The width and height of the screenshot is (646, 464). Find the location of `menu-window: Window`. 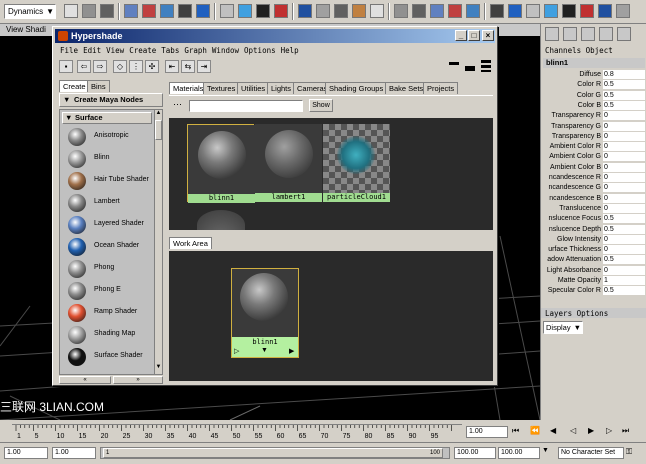

menu-window: Window is located at coordinates (225, 51).